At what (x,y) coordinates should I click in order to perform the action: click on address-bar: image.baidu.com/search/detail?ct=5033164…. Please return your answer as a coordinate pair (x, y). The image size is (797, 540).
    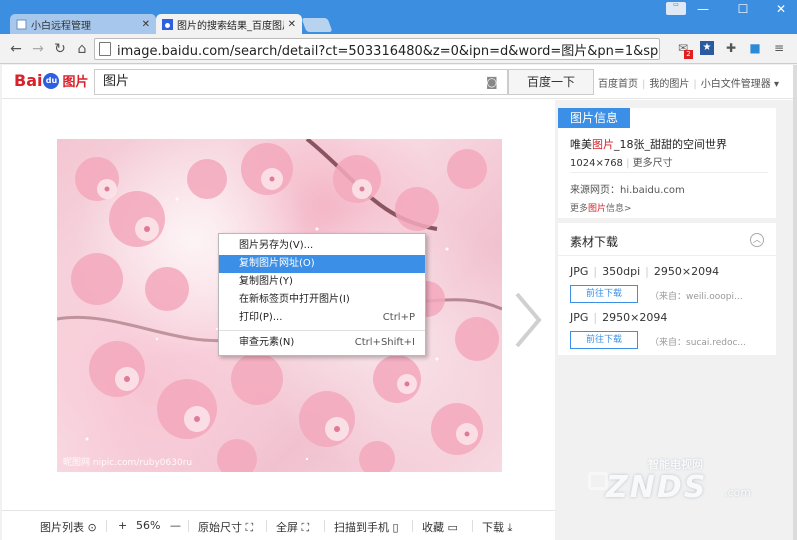
    Looking at the image, I should click on (377, 49).